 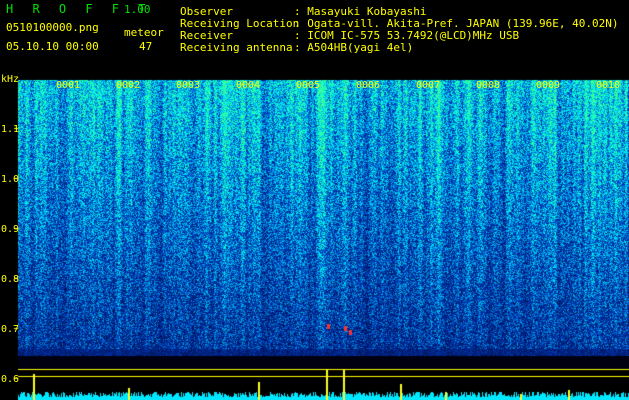 I want to click on file-name: 0510100000.png, so click(x=52, y=27).